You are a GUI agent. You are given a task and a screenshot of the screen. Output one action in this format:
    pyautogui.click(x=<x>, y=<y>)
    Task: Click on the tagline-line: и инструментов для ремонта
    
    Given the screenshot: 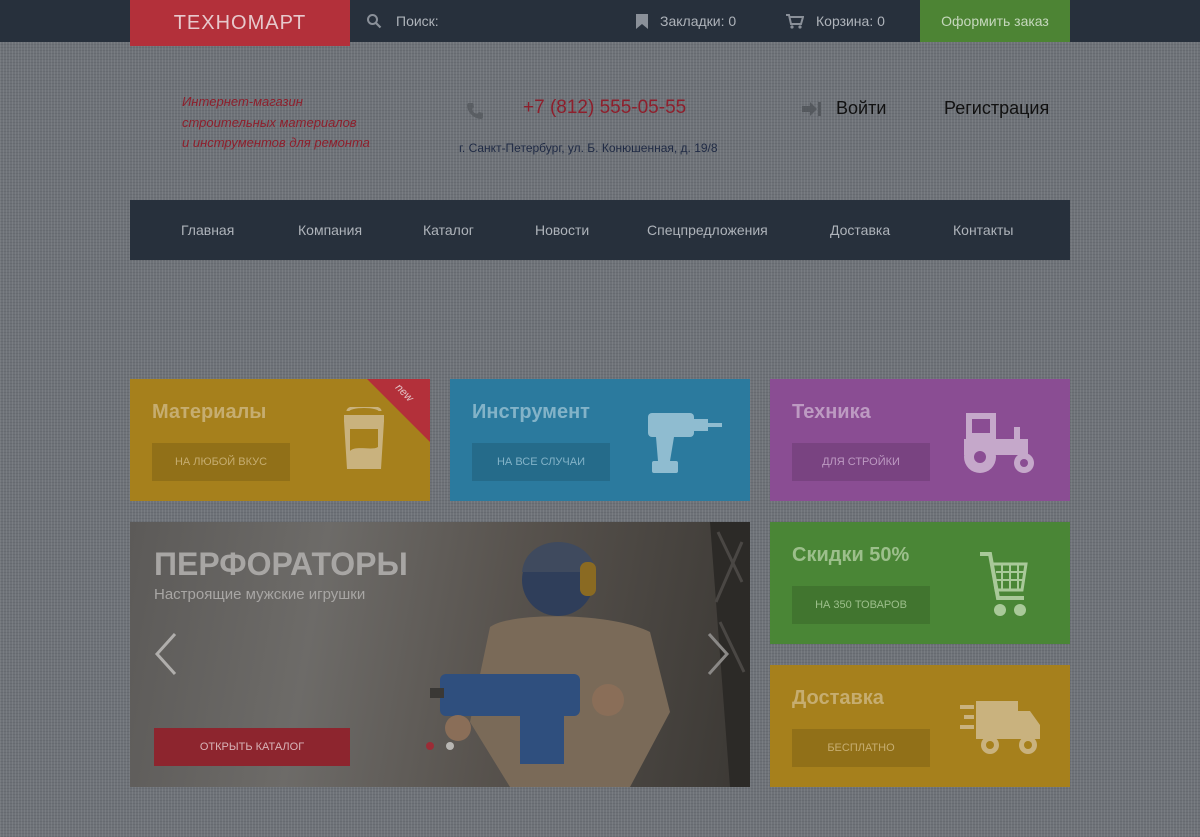 What is the action you would take?
    pyautogui.click(x=276, y=142)
    